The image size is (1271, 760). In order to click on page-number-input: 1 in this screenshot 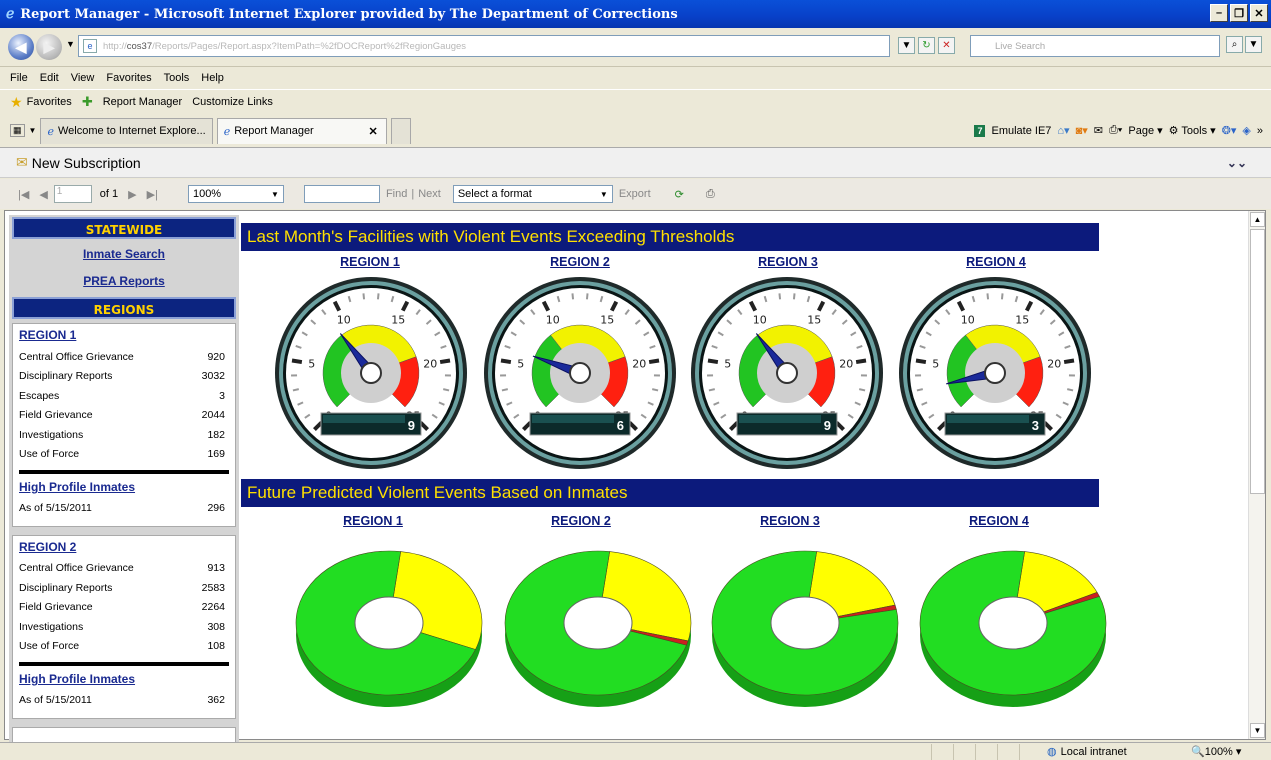, I will do `click(72, 194)`.